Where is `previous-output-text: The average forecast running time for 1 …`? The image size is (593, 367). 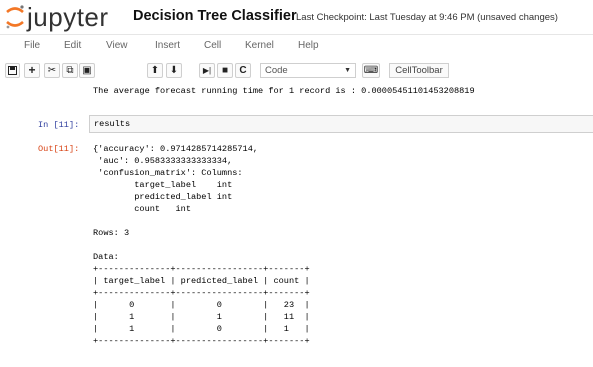
previous-output-text: The average forecast running time for 1 … is located at coordinates (284, 91).